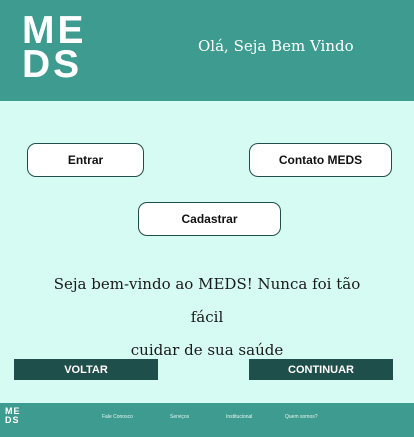 The height and width of the screenshot is (437, 414). I want to click on footer-link-servicos: Serviços, so click(179, 417).